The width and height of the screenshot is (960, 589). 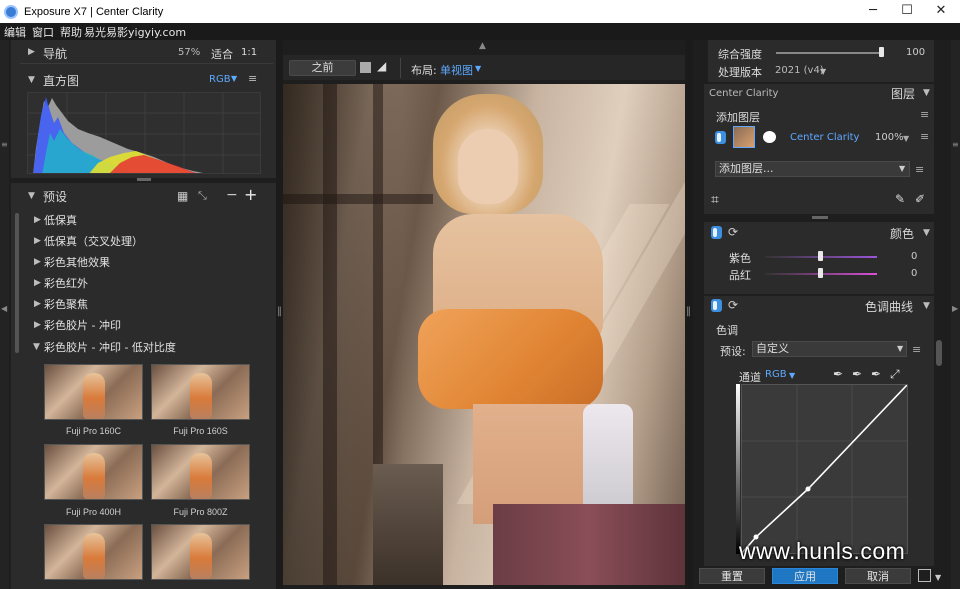 I want to click on purple-value: 0, so click(x=914, y=256).